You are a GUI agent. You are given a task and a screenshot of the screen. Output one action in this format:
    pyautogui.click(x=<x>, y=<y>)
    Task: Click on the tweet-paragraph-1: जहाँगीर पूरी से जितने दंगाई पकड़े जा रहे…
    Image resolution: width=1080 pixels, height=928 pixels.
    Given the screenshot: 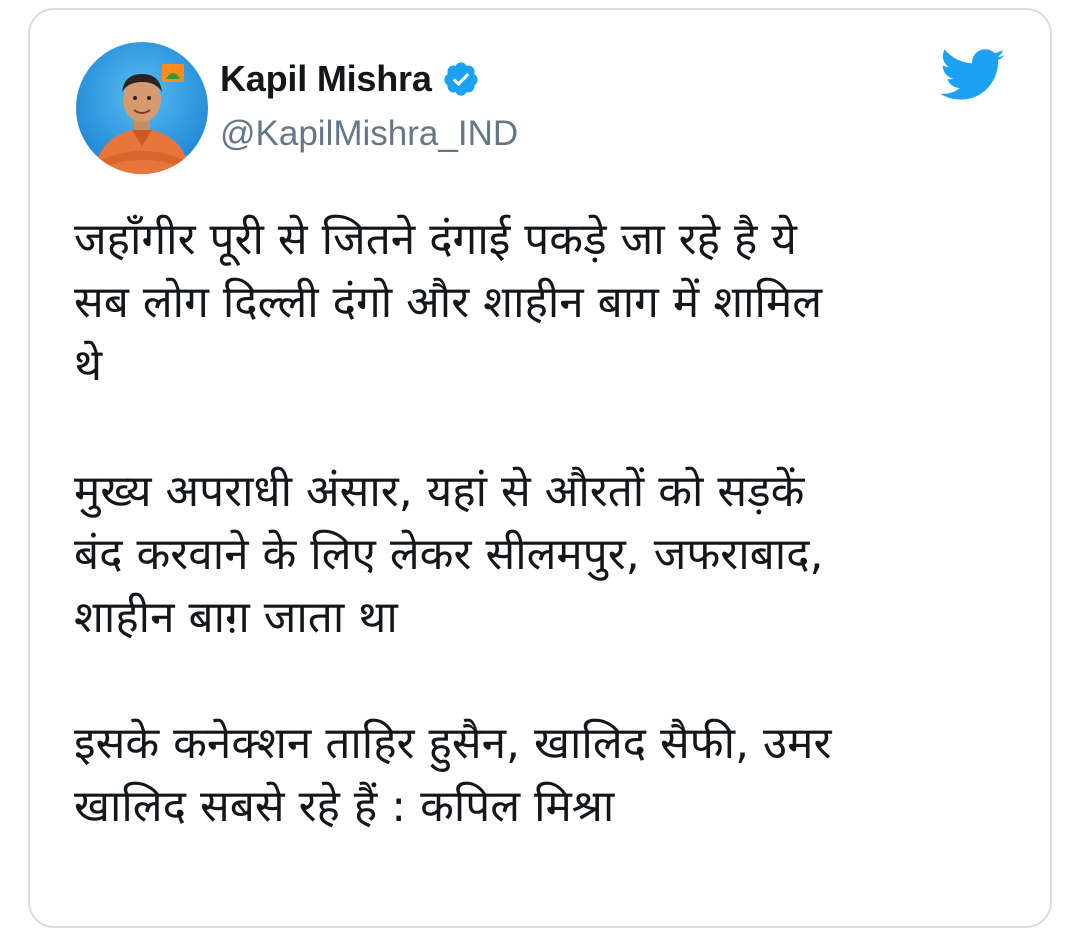 What is the action you would take?
    pyautogui.click(x=448, y=302)
    